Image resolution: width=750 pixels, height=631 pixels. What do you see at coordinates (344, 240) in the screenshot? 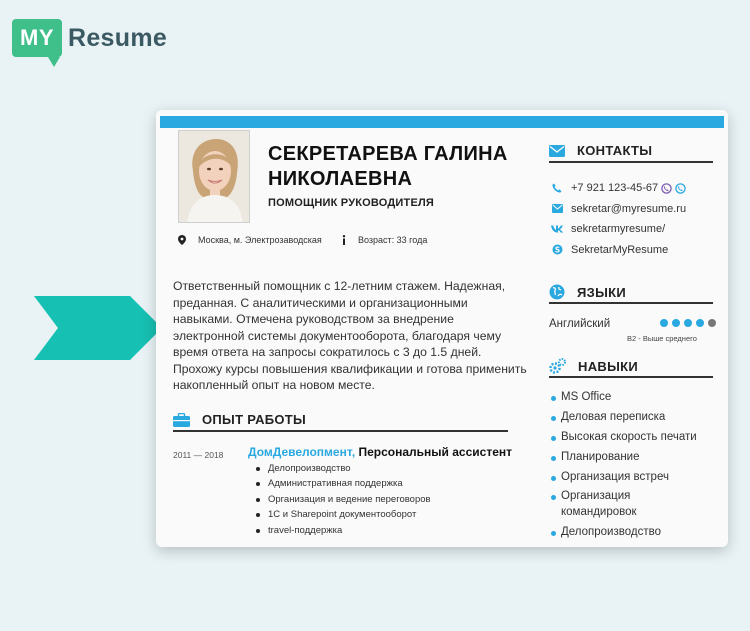
I see `info-icon` at bounding box center [344, 240].